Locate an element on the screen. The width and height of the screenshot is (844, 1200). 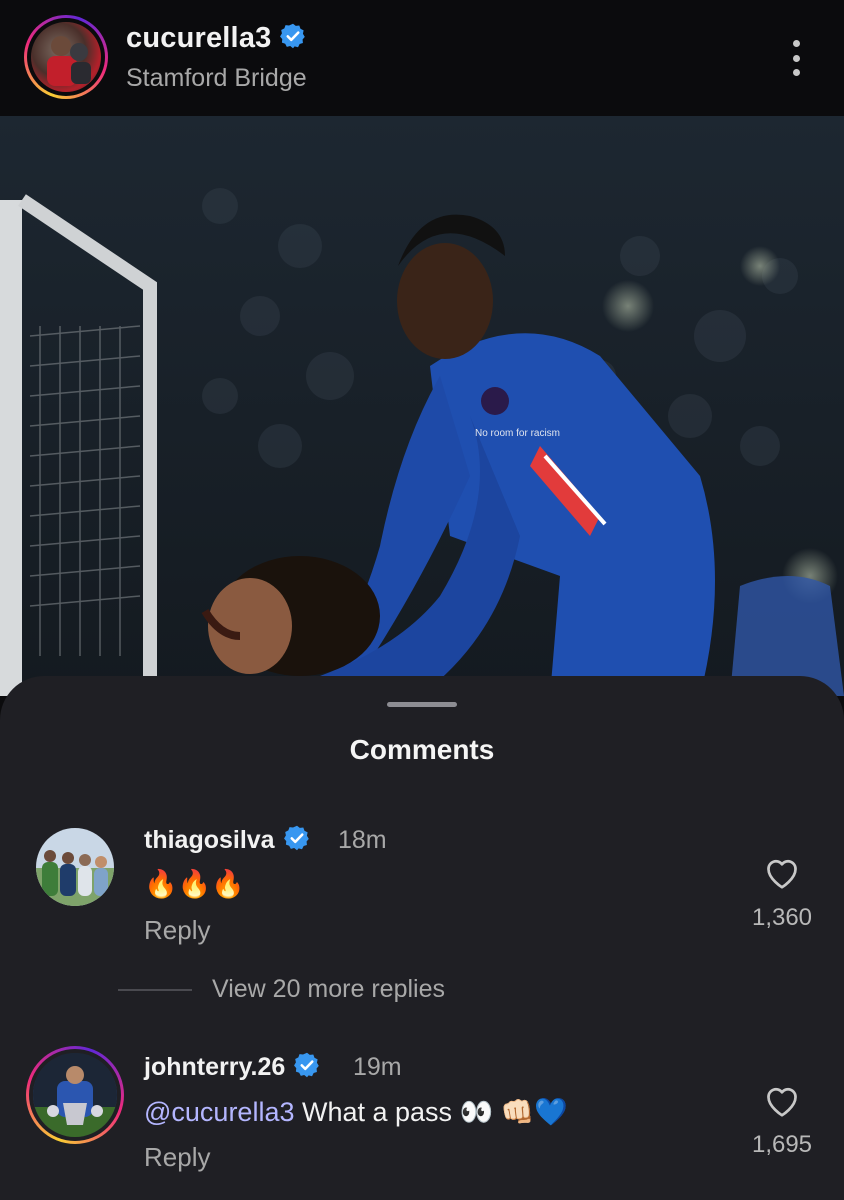
like-count: 1,695 is located at coordinates (782, 1144).